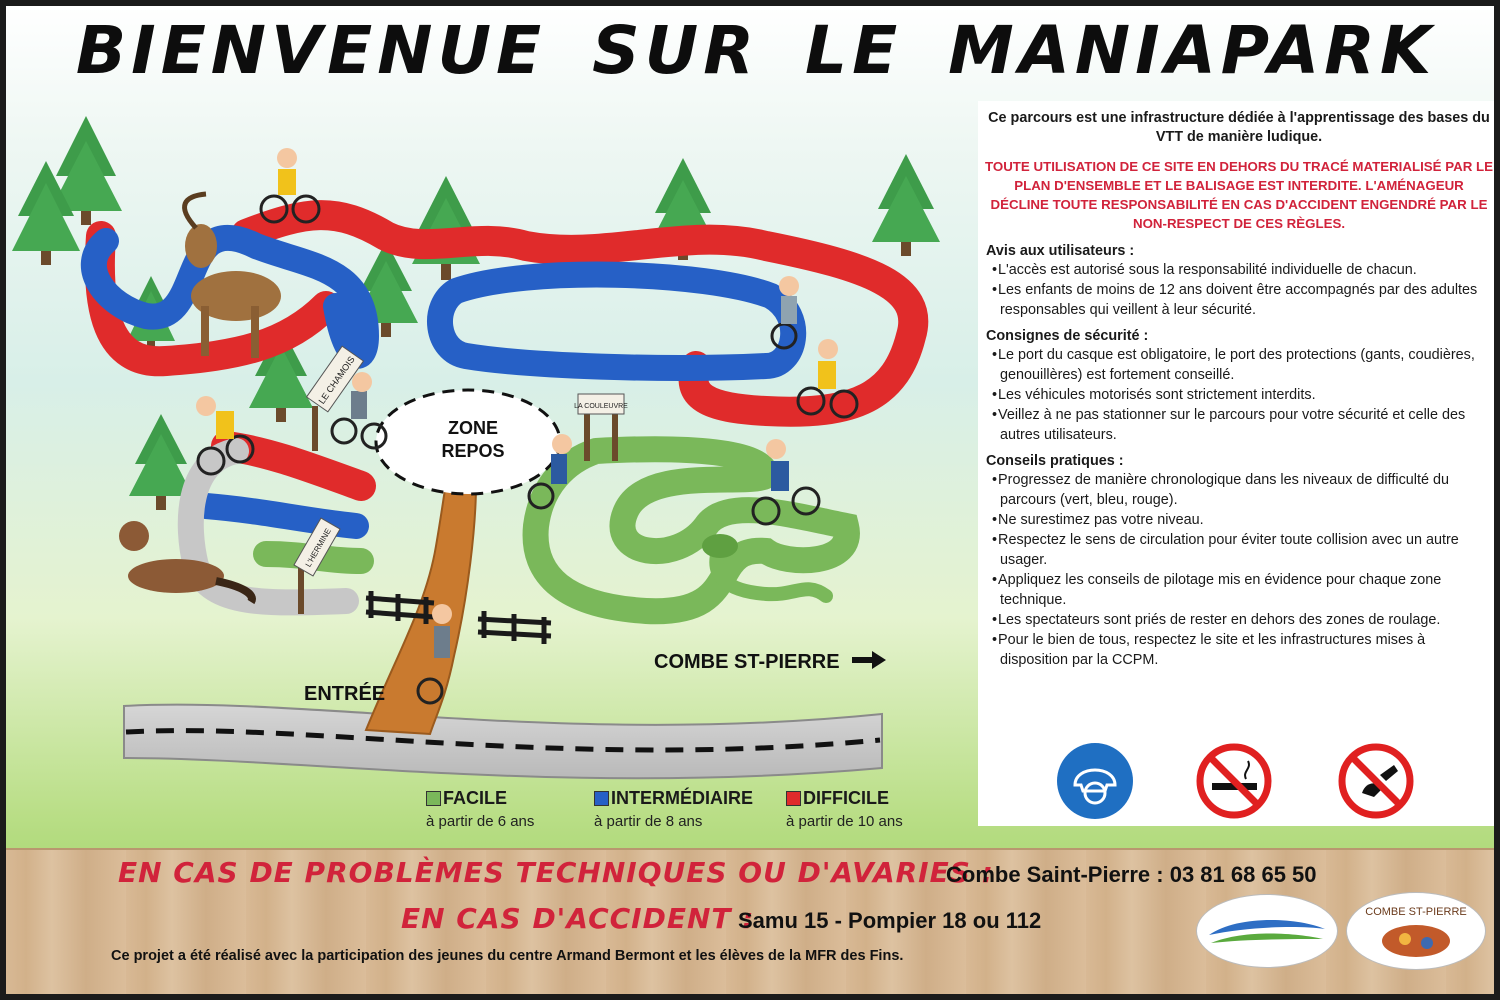 The image size is (1500, 1000). What do you see at coordinates (906, 205) in the screenshot?
I see `tree-icon` at bounding box center [906, 205].